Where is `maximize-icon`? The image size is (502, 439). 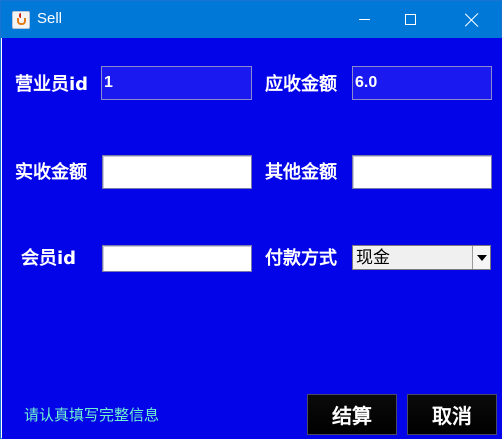 maximize-icon is located at coordinates (410, 19).